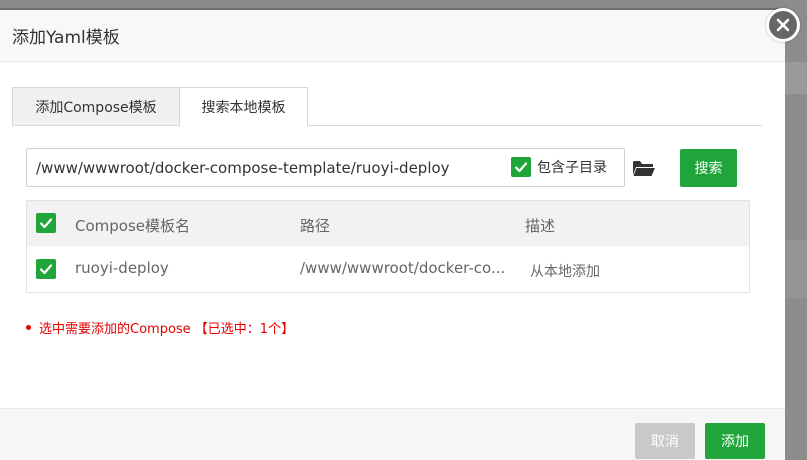  I want to click on close-button, so click(783, 25).